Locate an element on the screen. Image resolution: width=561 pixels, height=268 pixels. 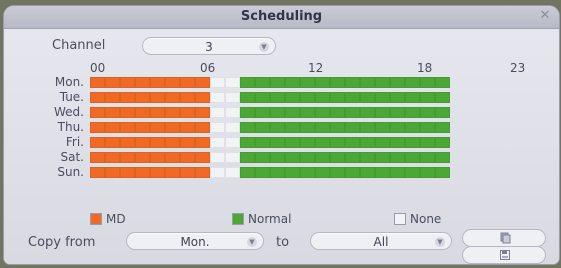
schedule-row-fri is located at coordinates (305, 142).